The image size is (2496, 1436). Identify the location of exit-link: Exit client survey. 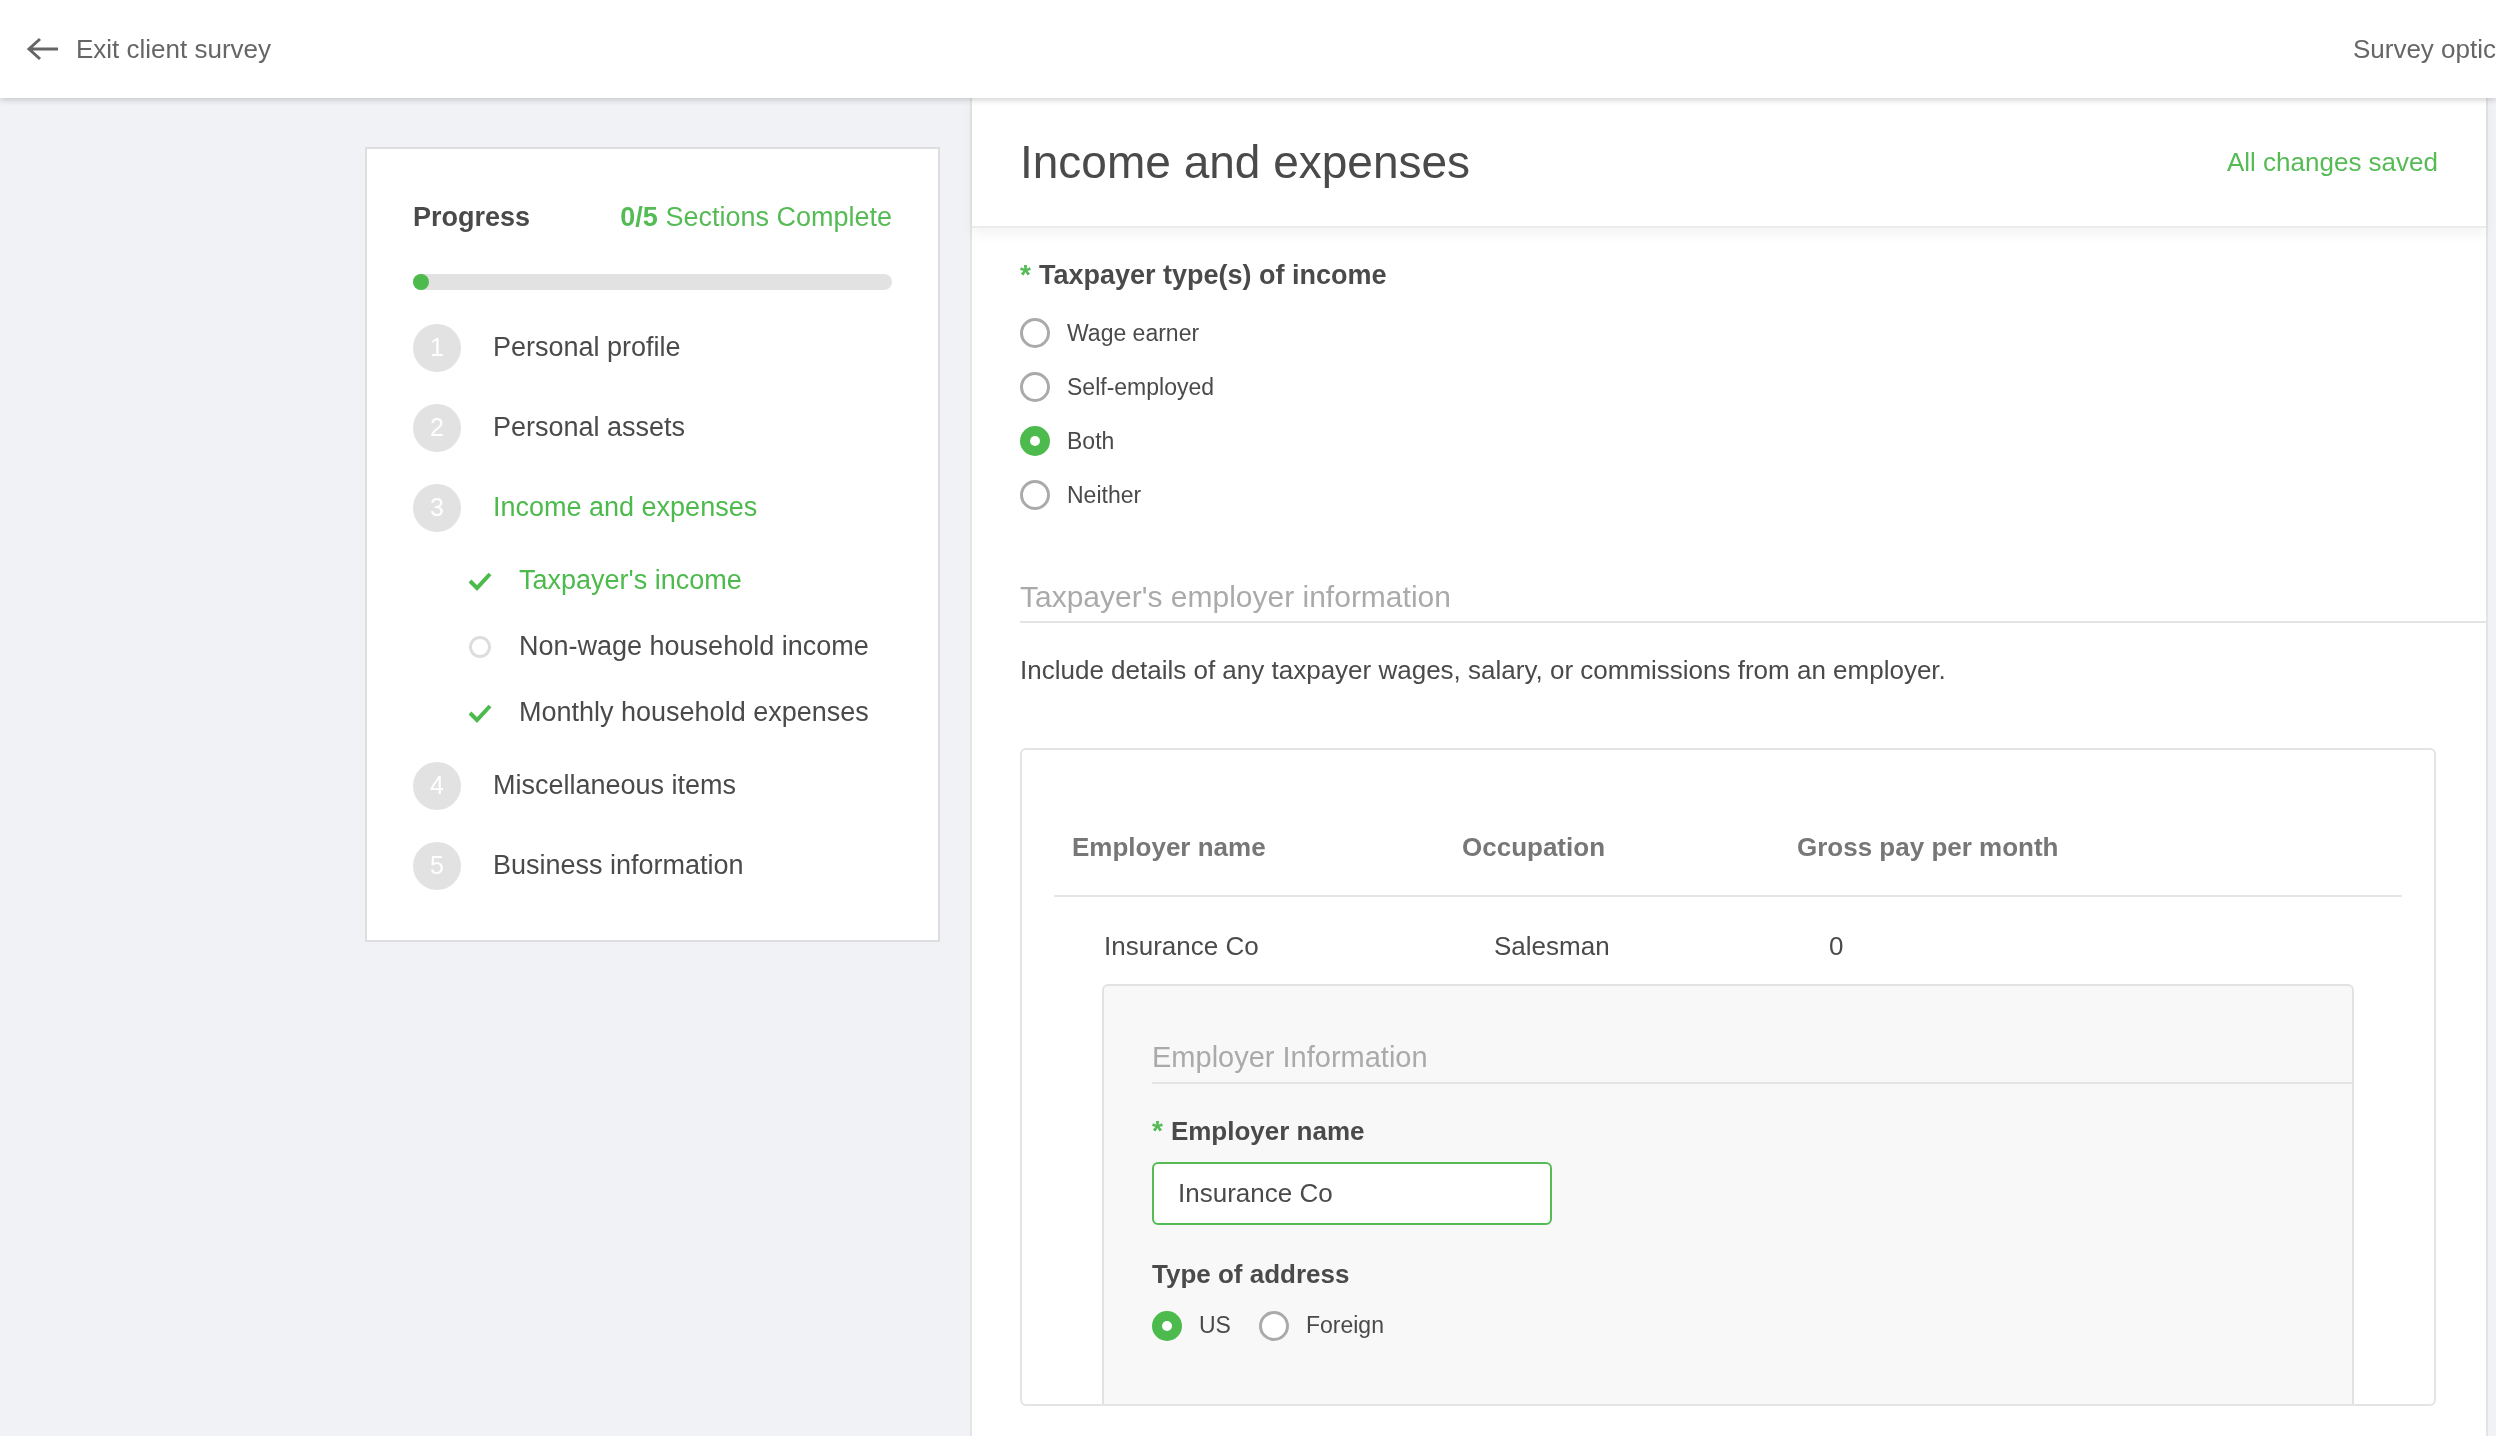
(149, 49).